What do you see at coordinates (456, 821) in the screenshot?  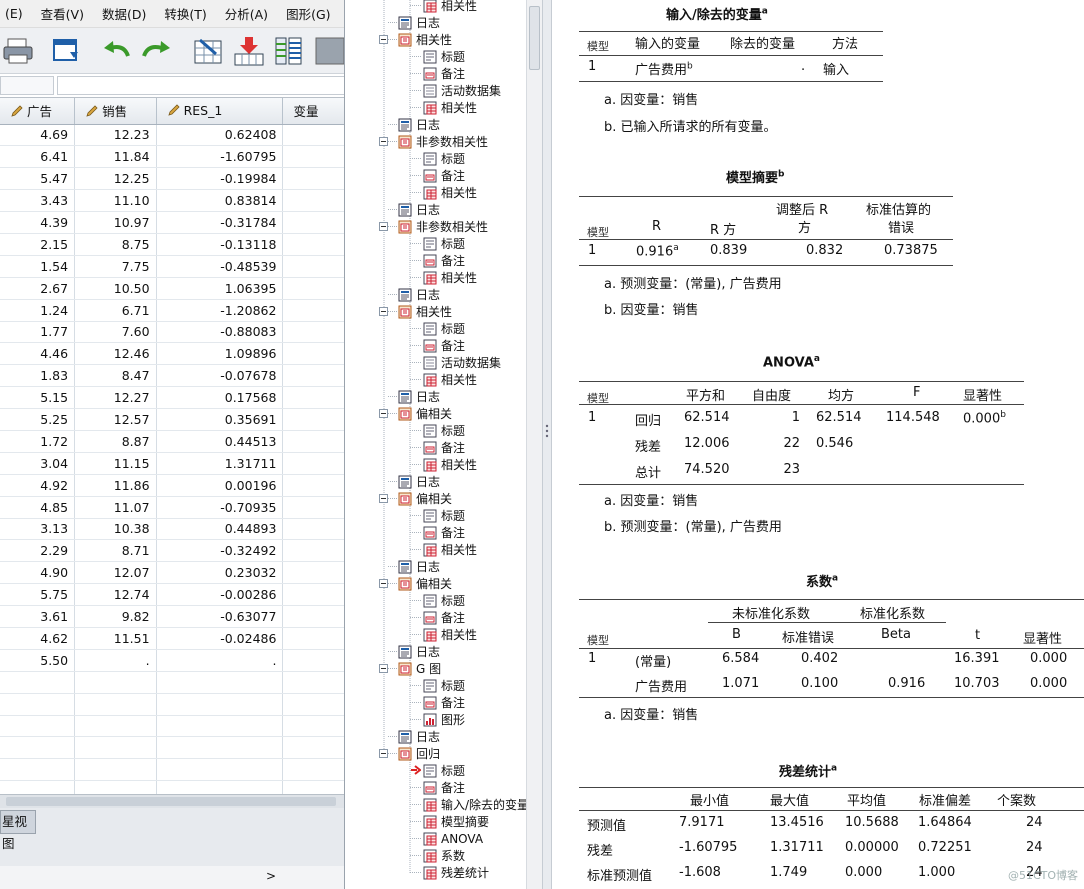 I see `outline-item: 模型摘要` at bounding box center [456, 821].